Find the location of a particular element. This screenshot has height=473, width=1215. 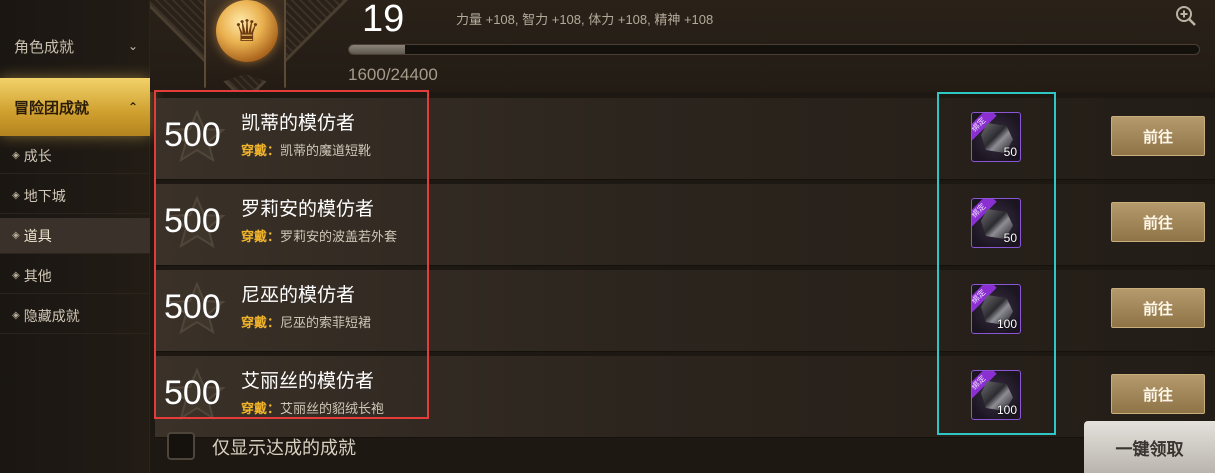

sidebar-item-growth: ◈ 成长 is located at coordinates (75, 156).